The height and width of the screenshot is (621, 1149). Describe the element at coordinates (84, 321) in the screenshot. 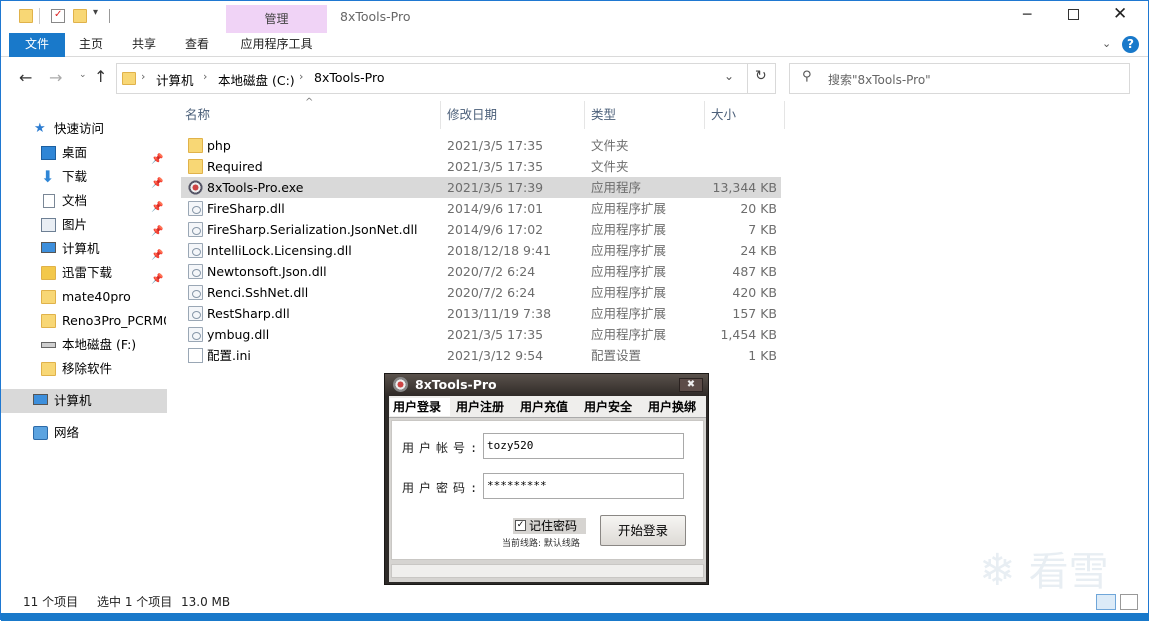

I see `sidebar-item-reno3pro: Reno3Pro_PCRM0` at that location.